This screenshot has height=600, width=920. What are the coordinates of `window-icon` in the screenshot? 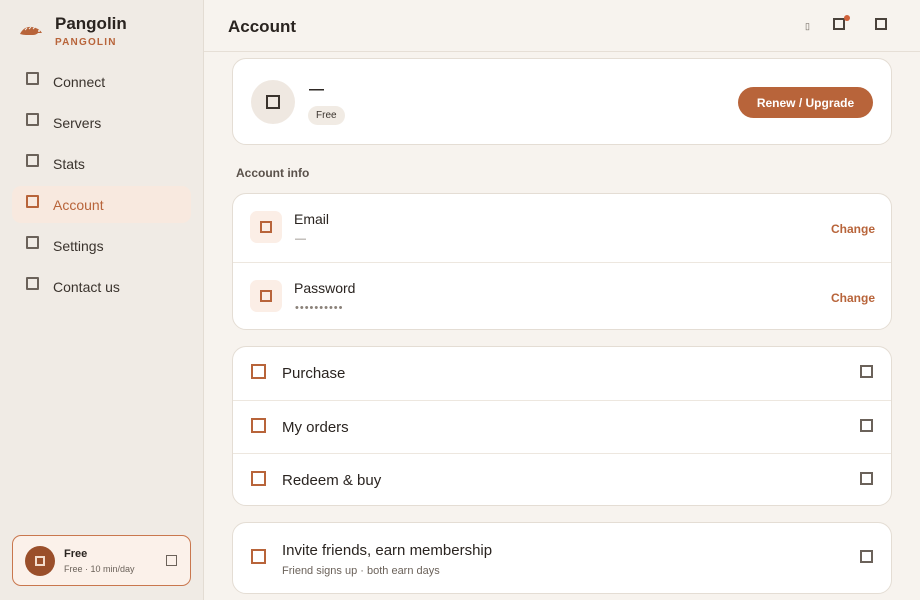 It's located at (881, 24).